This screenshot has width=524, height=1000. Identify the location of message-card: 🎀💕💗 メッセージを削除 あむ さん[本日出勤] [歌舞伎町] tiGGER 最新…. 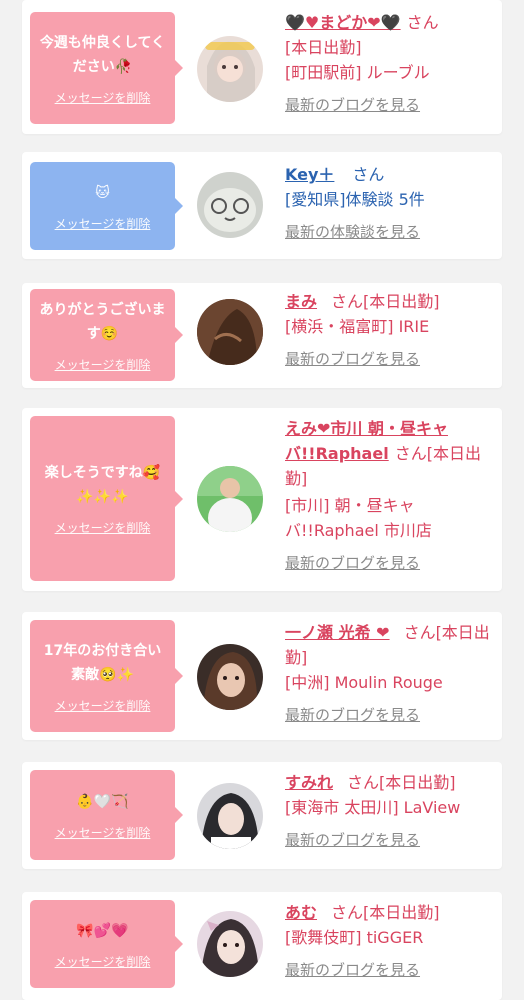
(262, 946).